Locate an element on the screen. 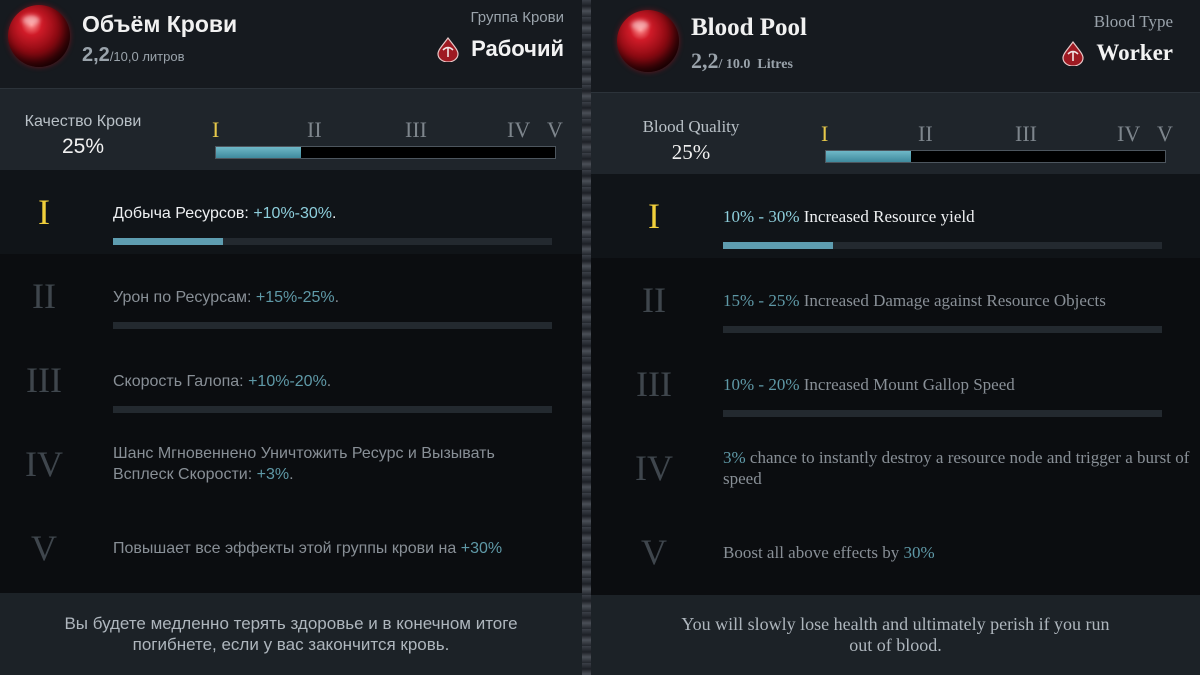  panel-title: Blood Pool is located at coordinates (749, 27).